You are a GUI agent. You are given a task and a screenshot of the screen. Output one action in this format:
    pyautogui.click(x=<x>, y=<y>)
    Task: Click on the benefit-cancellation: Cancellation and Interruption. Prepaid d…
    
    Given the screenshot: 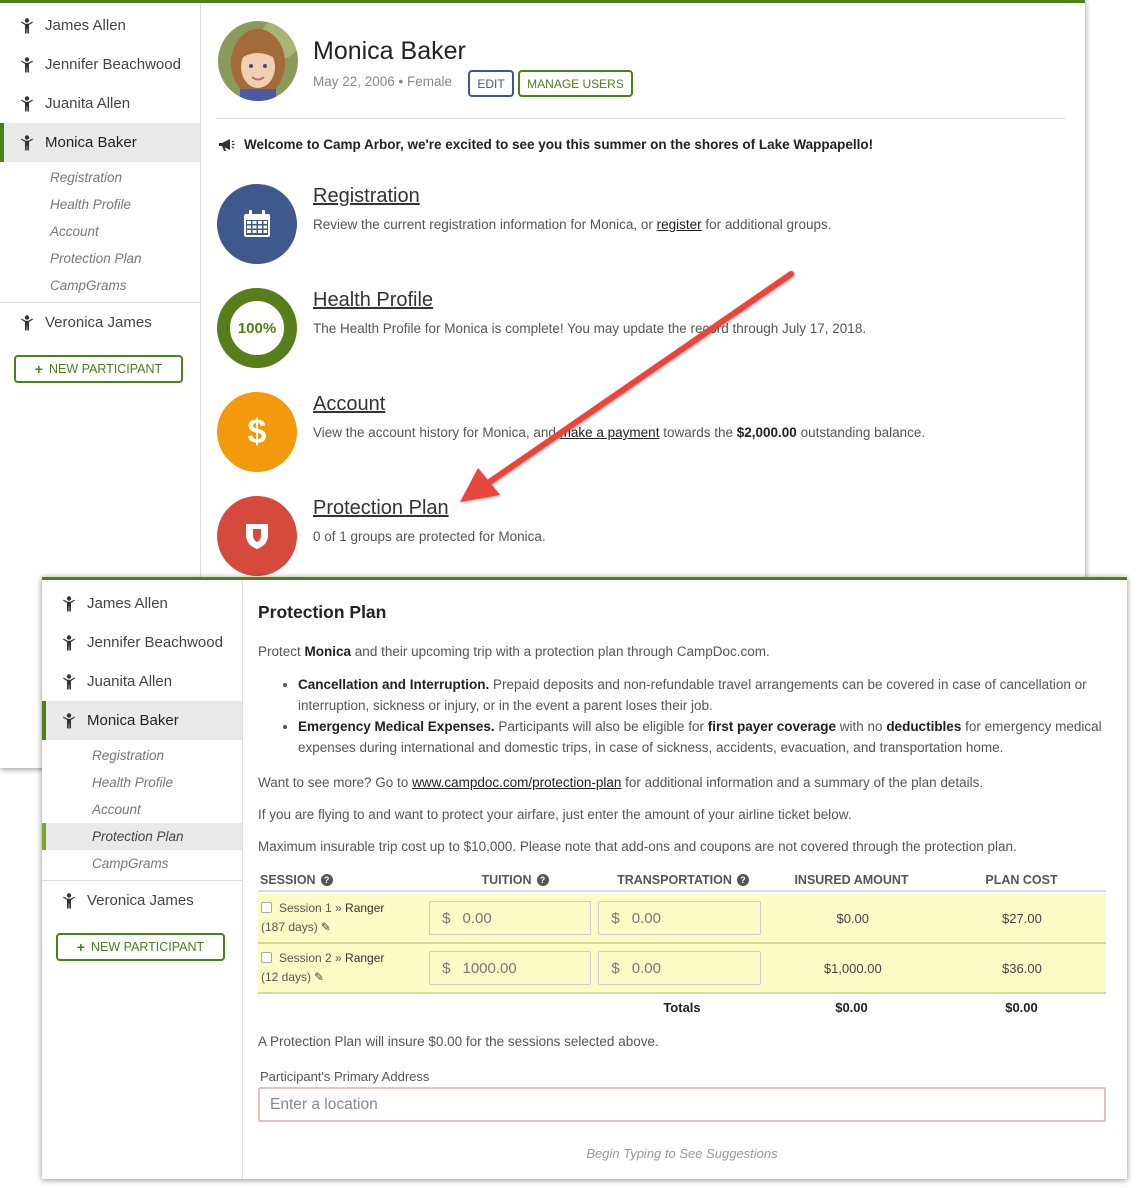 What is the action you would take?
    pyautogui.click(x=703, y=695)
    